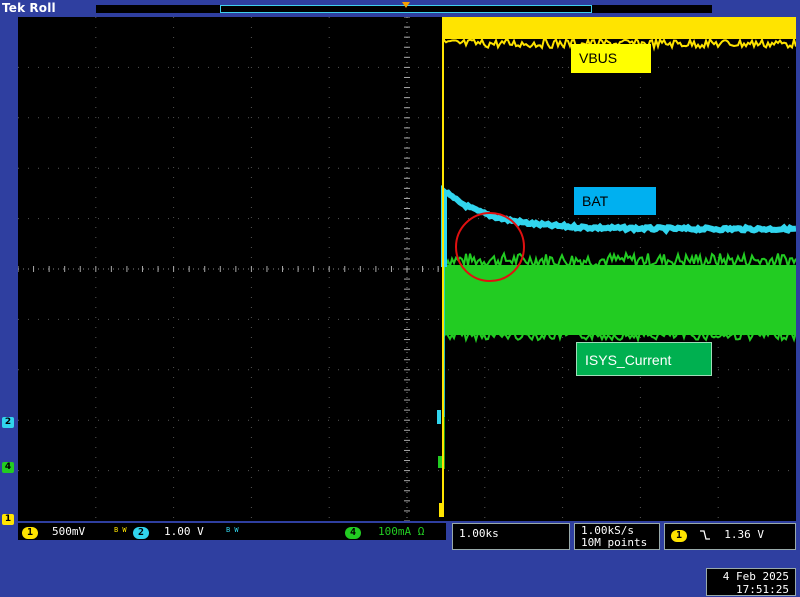  Describe the element at coordinates (141, 533) in the screenshot. I see `ch2-badge: 2` at that location.